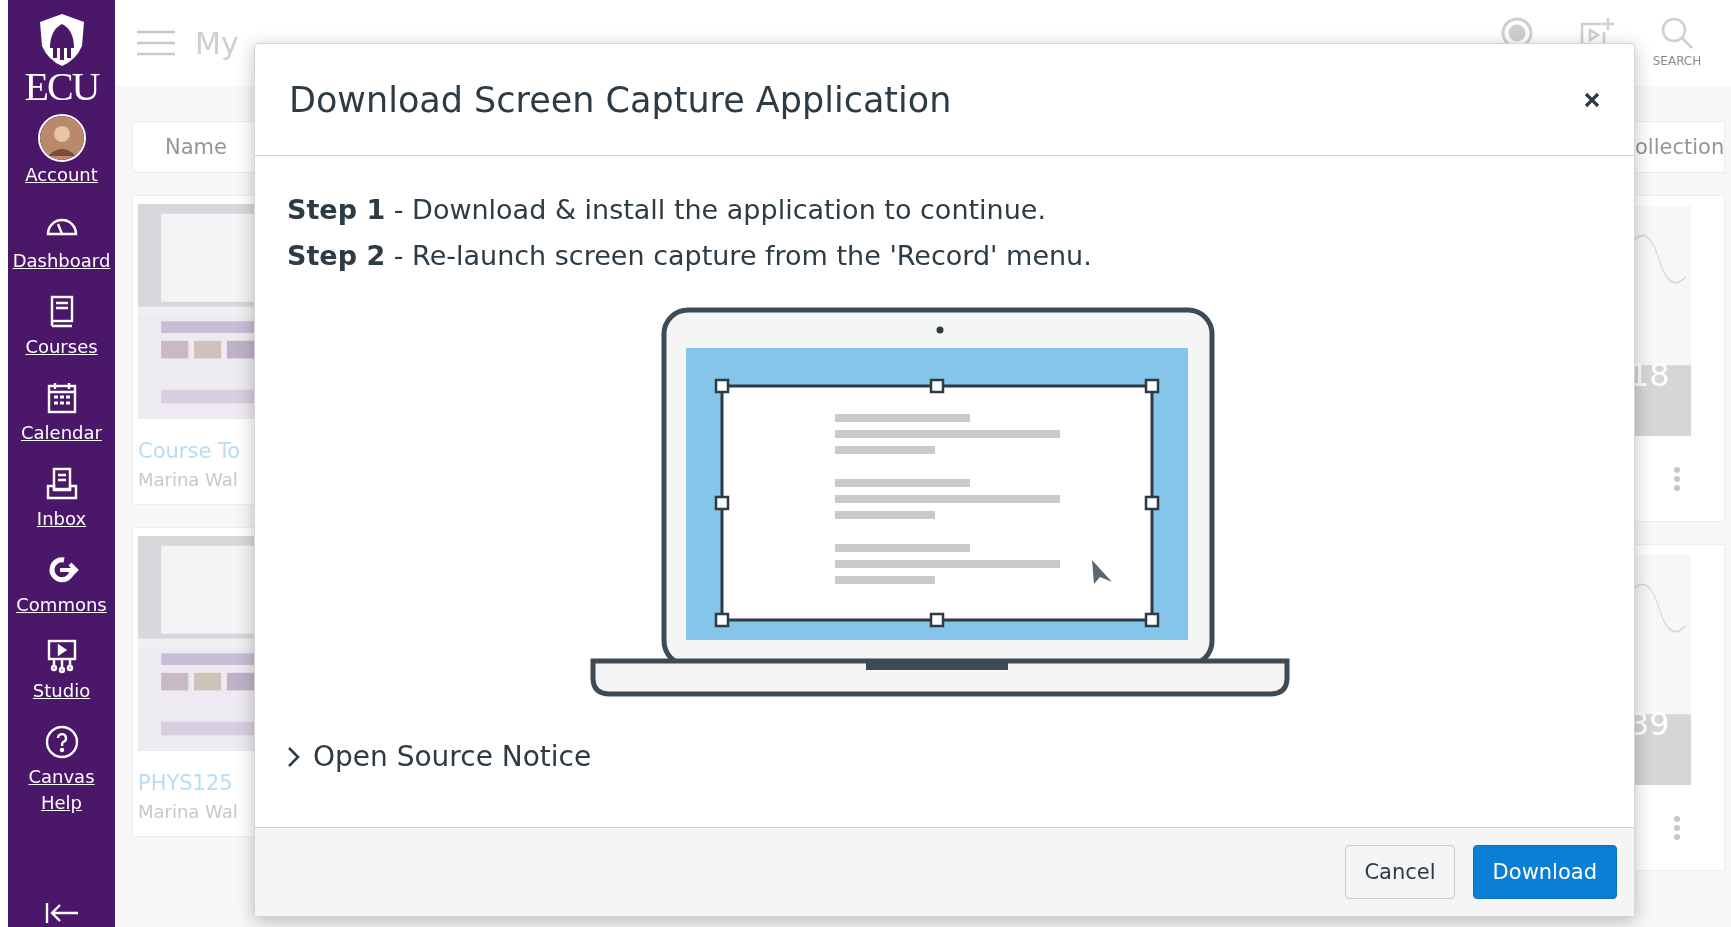 Image resolution: width=1731 pixels, height=927 pixels. What do you see at coordinates (61, 327) in the screenshot?
I see `nav-link: Courses` at bounding box center [61, 327].